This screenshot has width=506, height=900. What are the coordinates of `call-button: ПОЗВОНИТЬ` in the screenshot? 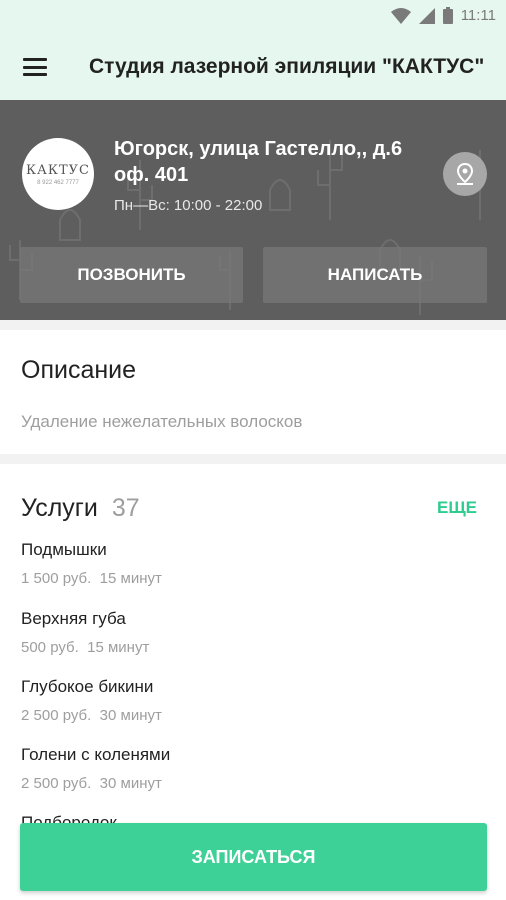 It's located at (131, 275).